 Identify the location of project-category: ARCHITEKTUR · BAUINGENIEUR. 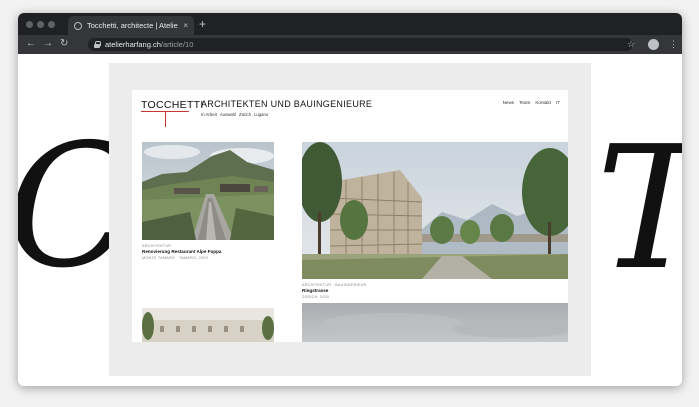
(334, 285).